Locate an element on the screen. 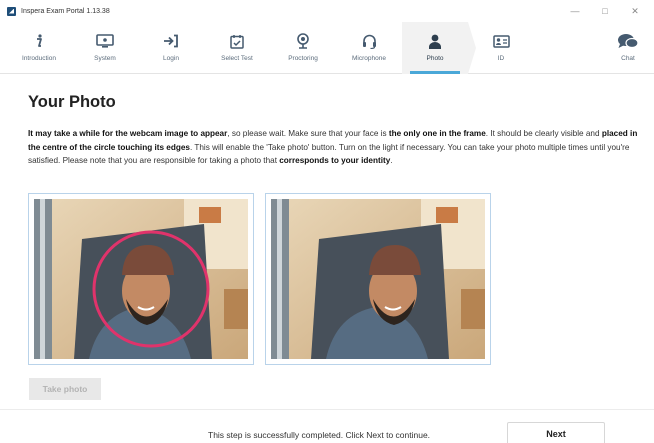 This screenshot has width=654, height=443. webcam-live-image is located at coordinates (141, 279).